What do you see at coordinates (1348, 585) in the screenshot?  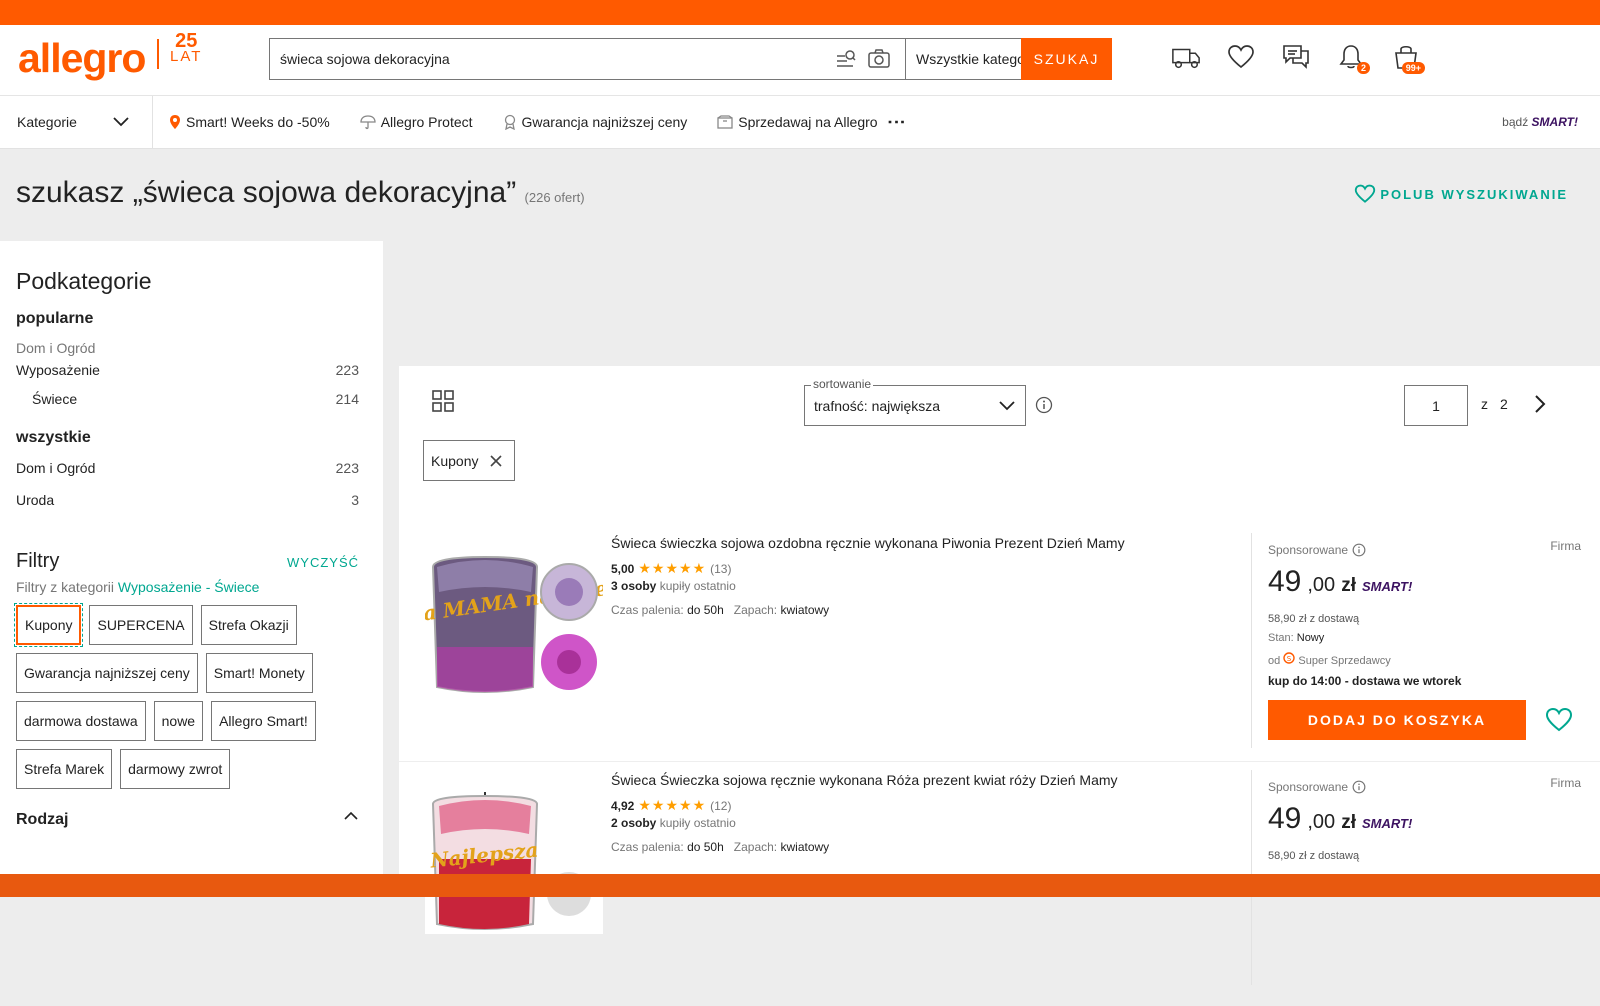 I see `price-currency: zł` at bounding box center [1348, 585].